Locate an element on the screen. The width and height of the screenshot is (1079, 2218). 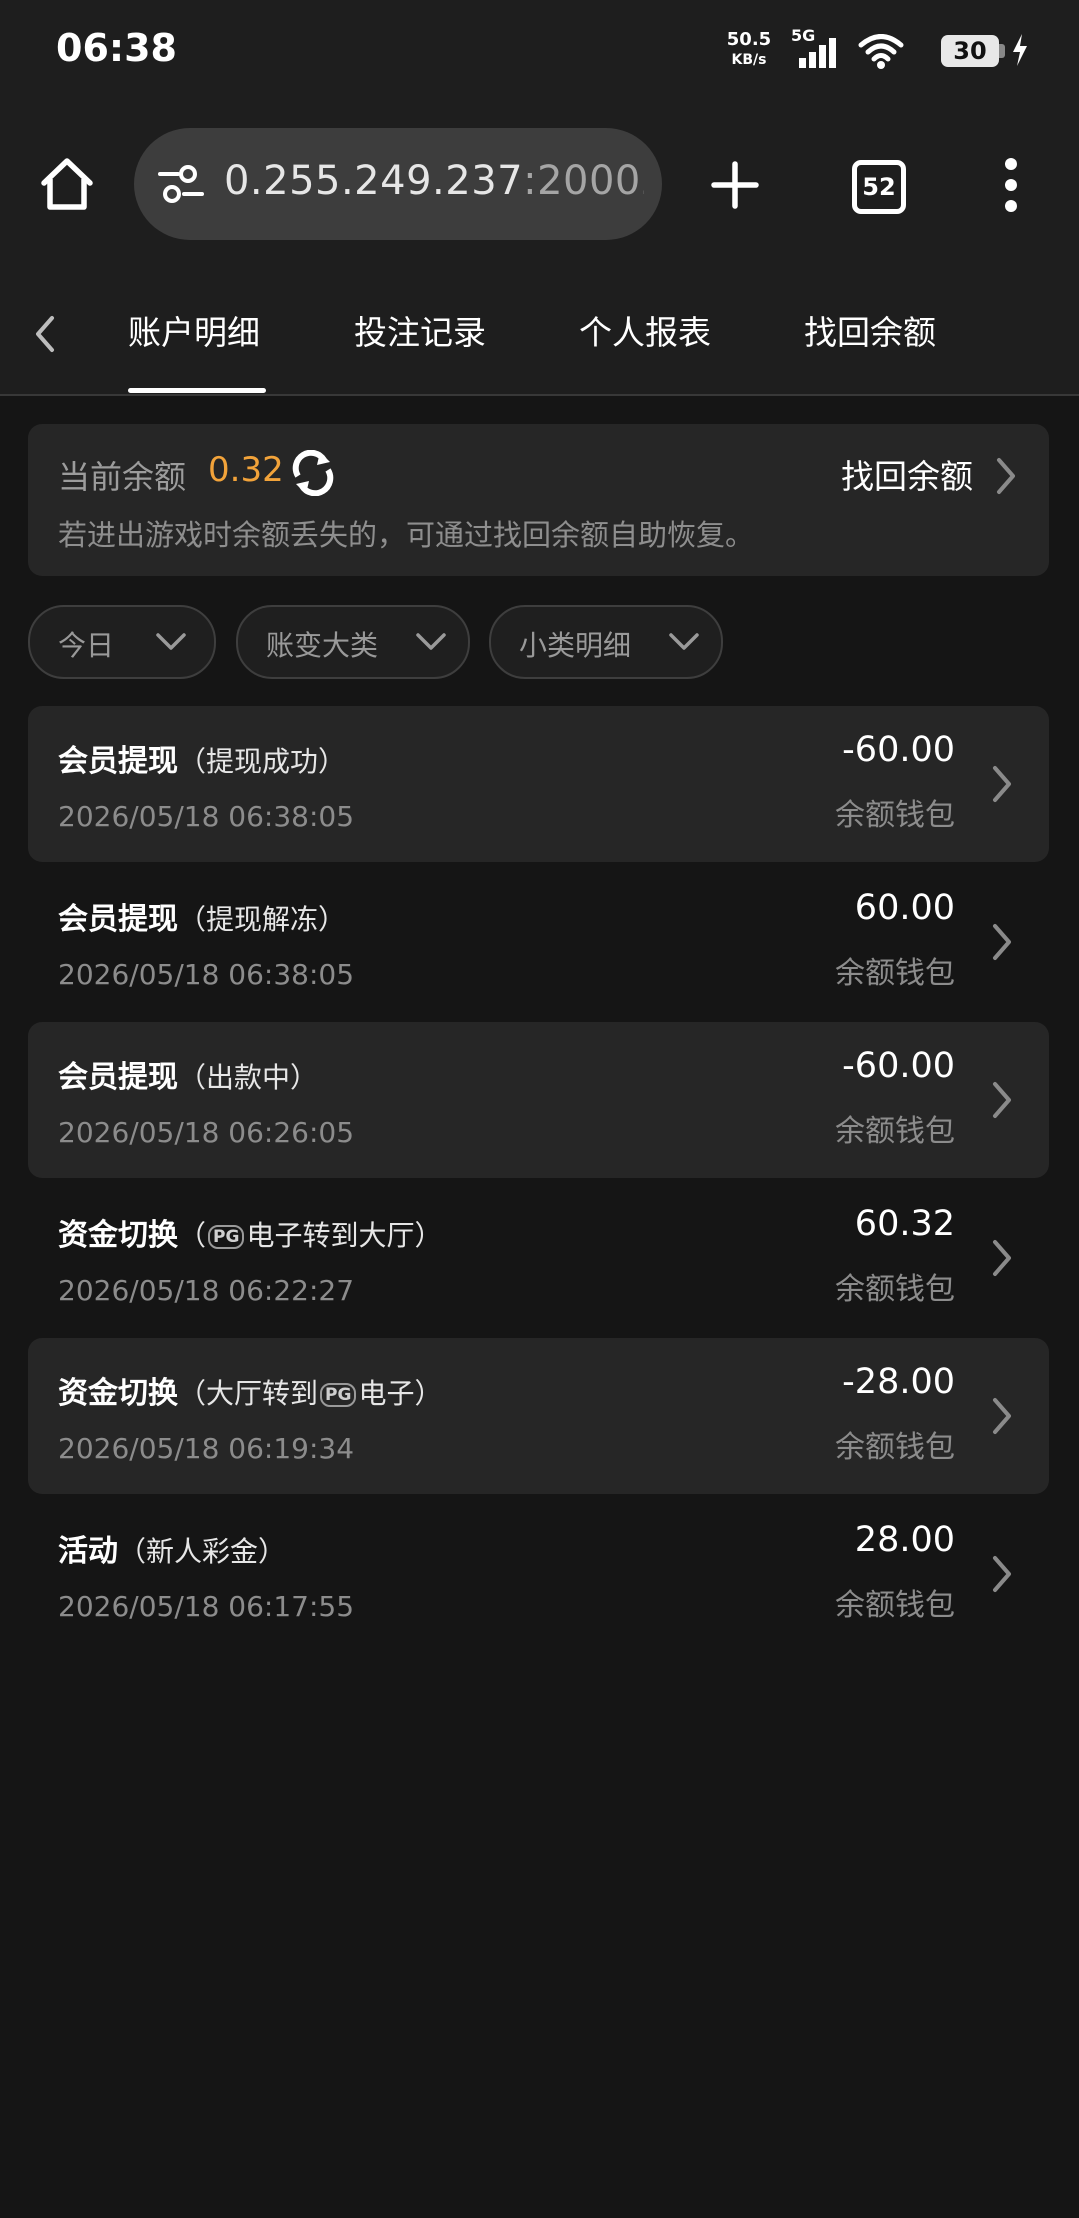
filter-sub-category: 小类明细 is located at coordinates (606, 642).